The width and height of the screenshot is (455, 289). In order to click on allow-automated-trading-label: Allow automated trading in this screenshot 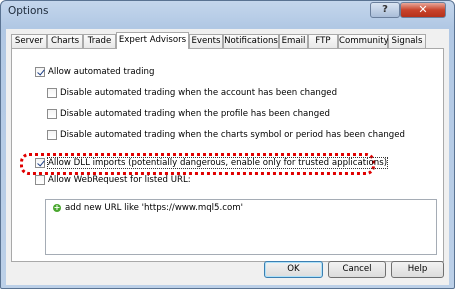, I will do `click(101, 71)`.